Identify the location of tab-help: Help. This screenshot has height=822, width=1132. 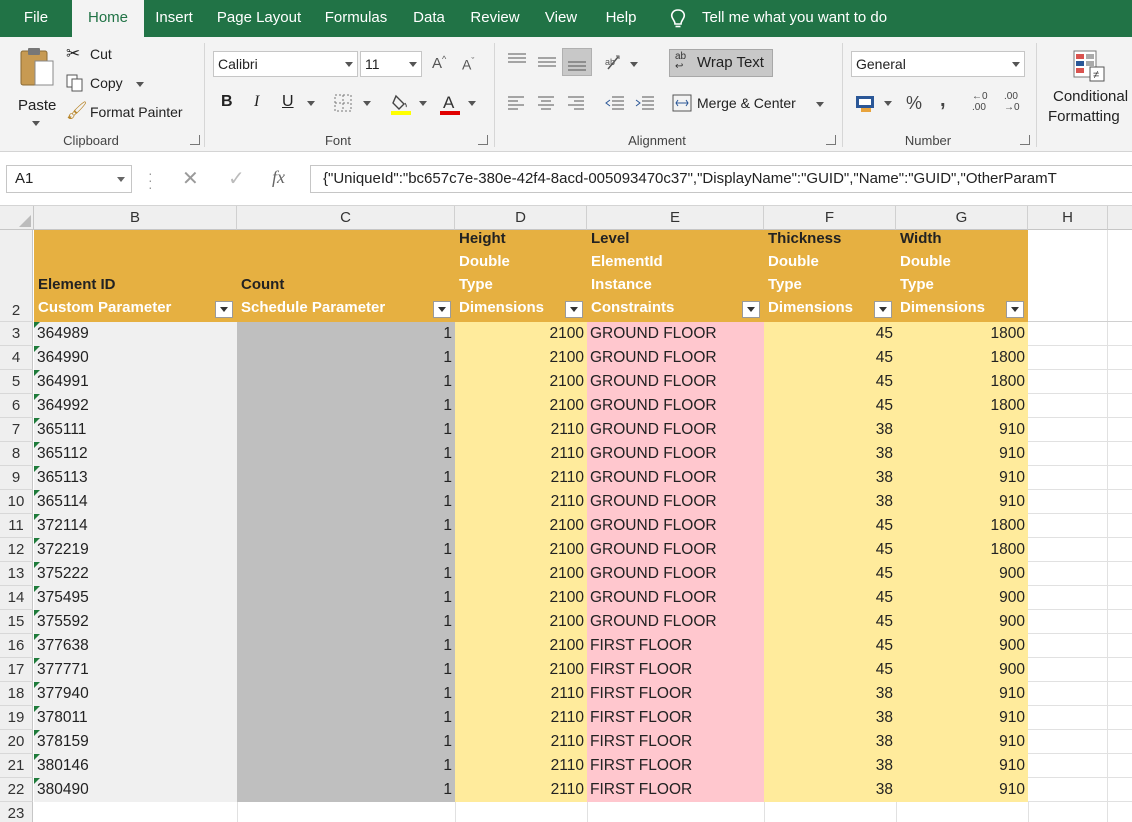
(621, 18).